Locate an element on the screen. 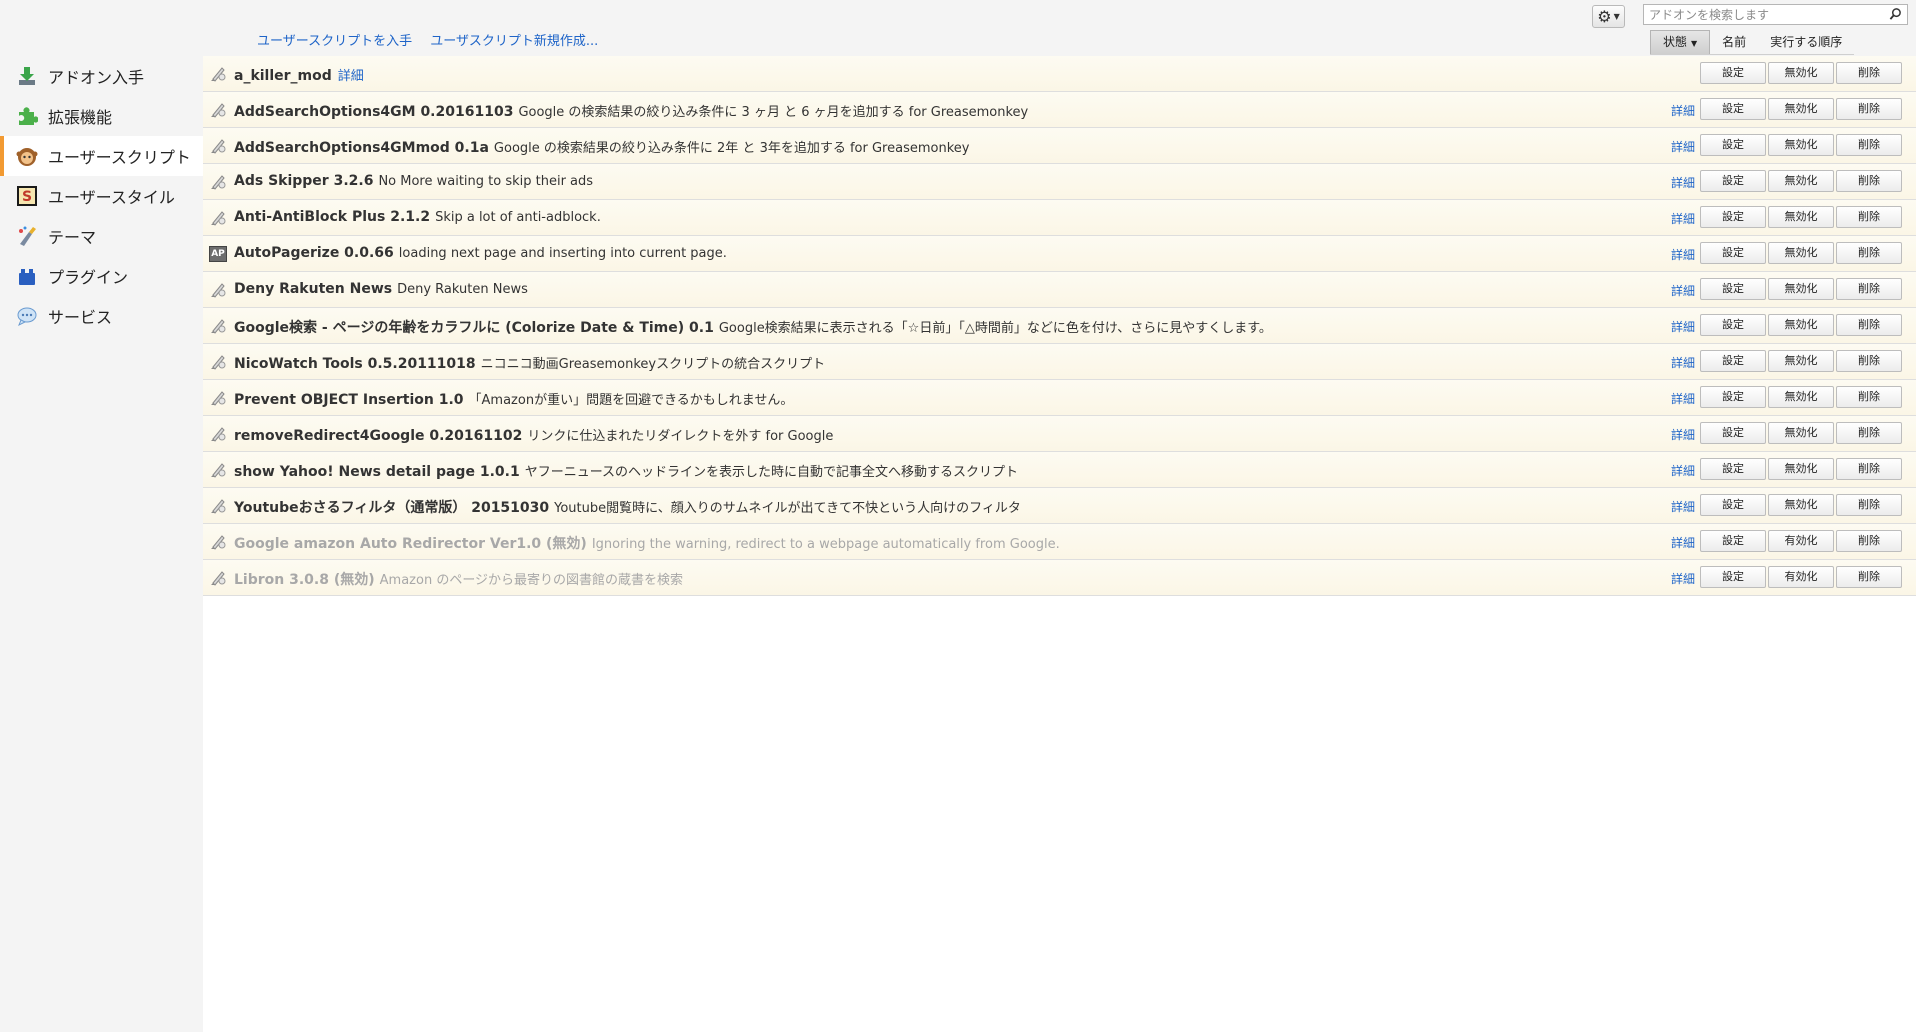  sort-by-state-button: 状態 ▼ is located at coordinates (1680, 42).